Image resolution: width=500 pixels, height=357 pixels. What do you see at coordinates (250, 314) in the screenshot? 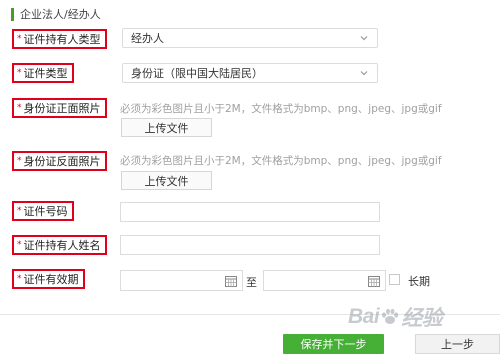
I see `footer-divider` at bounding box center [250, 314].